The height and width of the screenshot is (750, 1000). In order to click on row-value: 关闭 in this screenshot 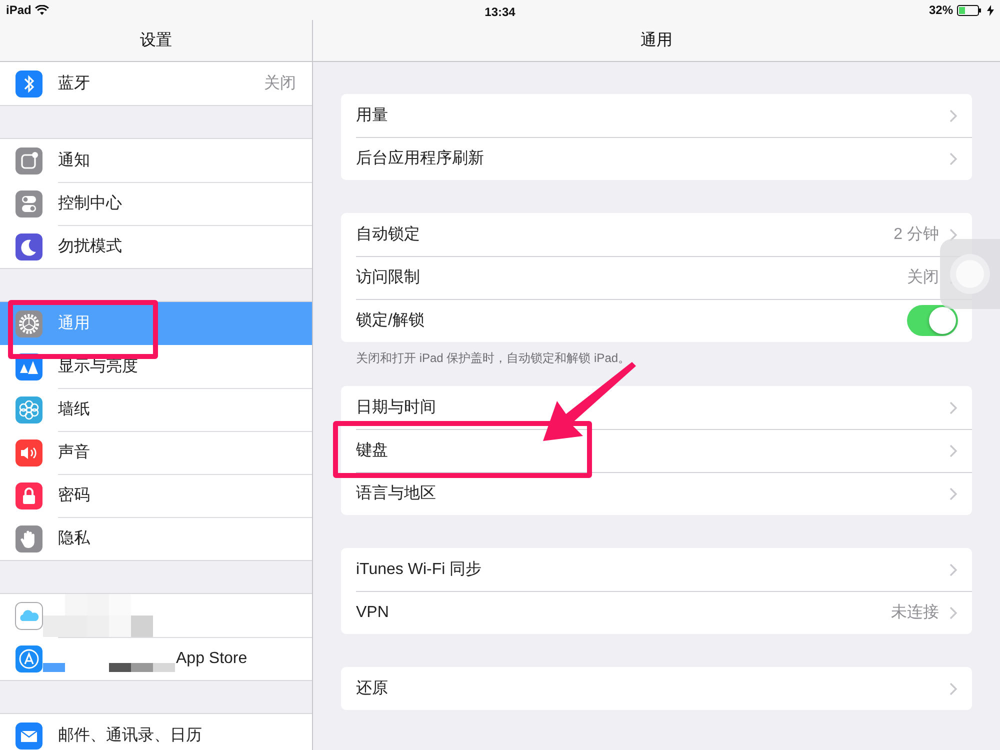, I will do `click(923, 278)`.